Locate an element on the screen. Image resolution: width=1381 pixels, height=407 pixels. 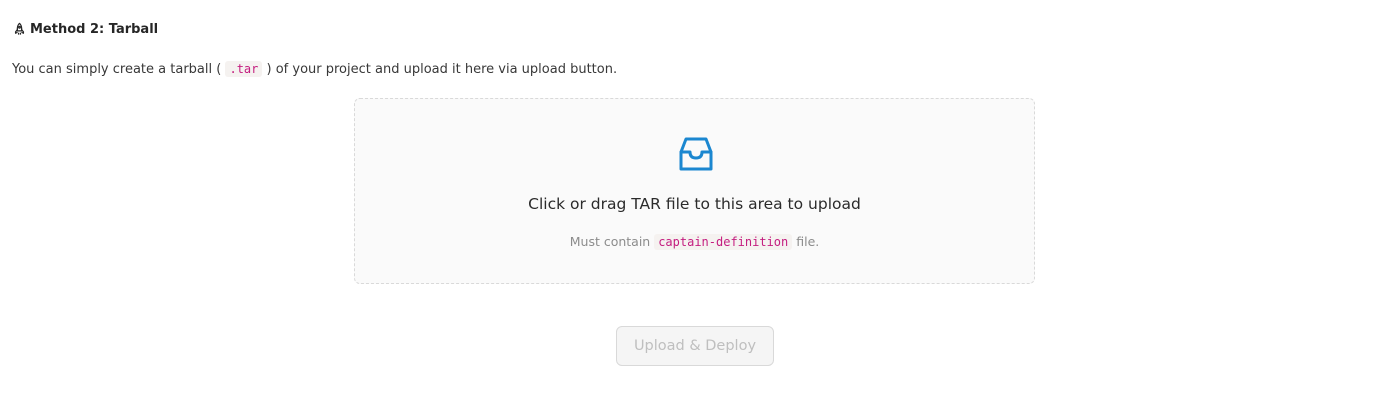
hint-before: Must contain is located at coordinates (612, 241).